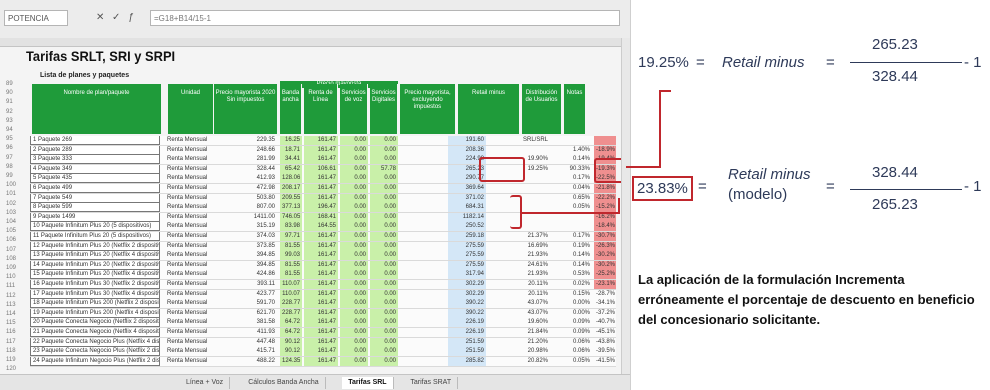 This screenshot has height=390, width=990. What do you see at coordinates (467, 198) in the screenshot?
I see `wholesale-price-cell: 371.02` at bounding box center [467, 198].